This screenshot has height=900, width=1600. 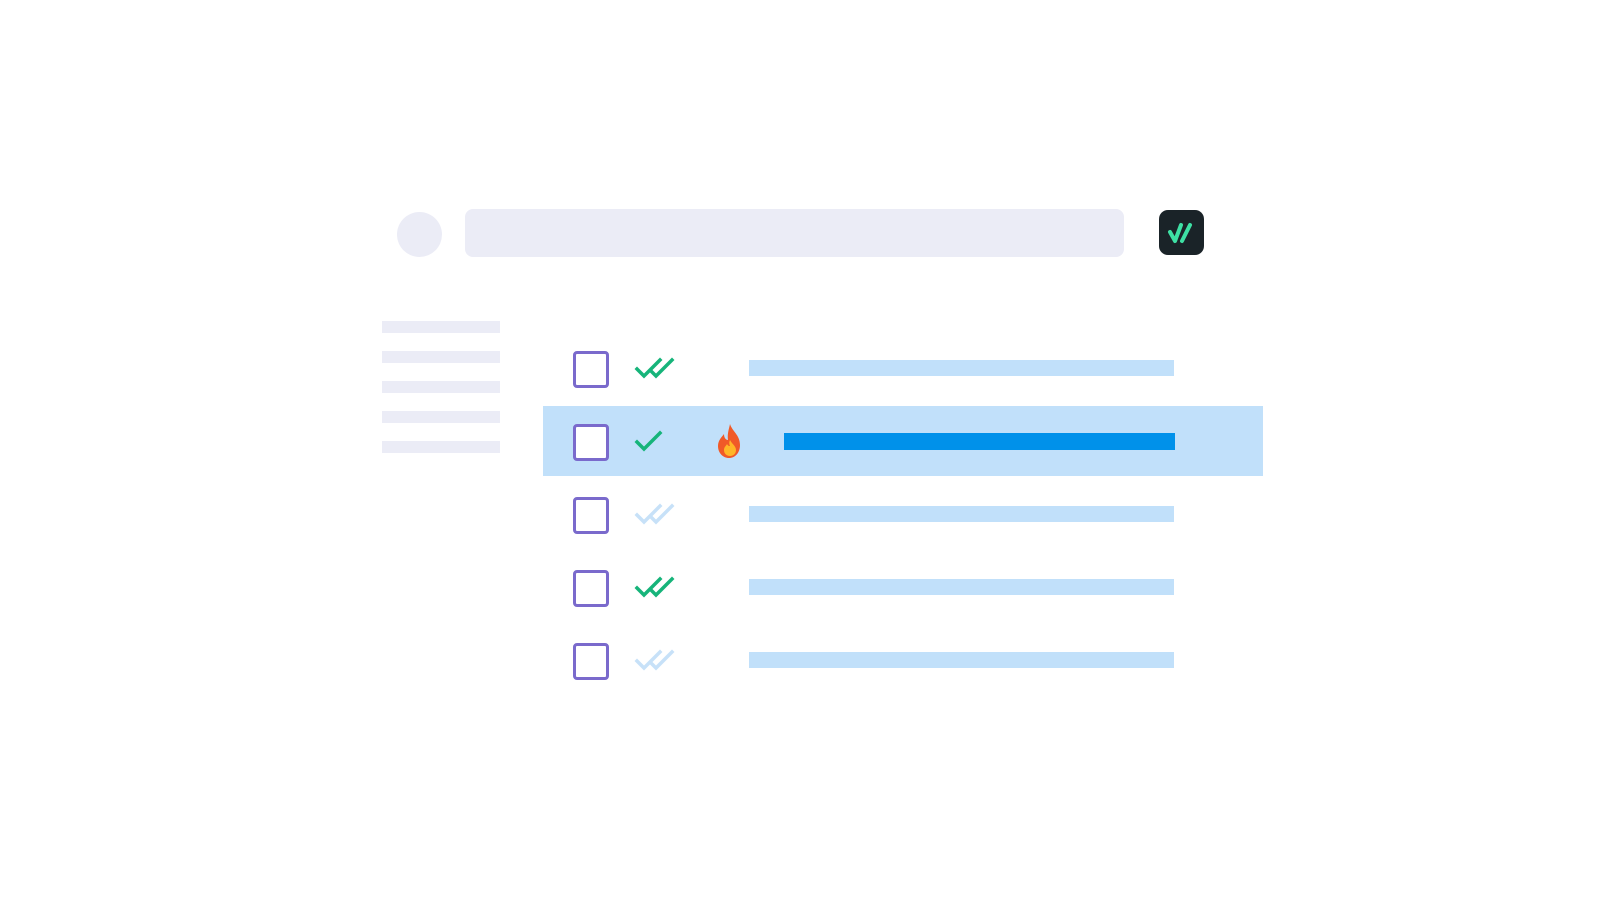 What do you see at coordinates (794, 233) in the screenshot?
I see `search-bar` at bounding box center [794, 233].